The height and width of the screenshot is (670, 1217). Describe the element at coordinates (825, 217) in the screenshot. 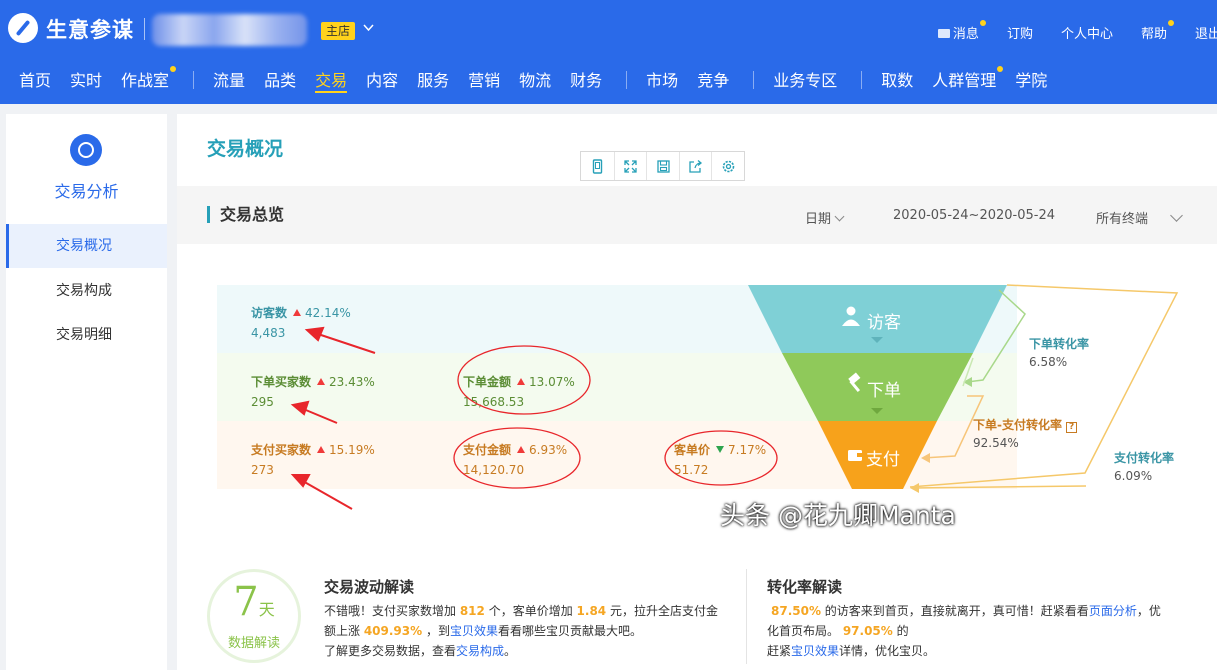

I see `date-type-select: 日期` at that location.